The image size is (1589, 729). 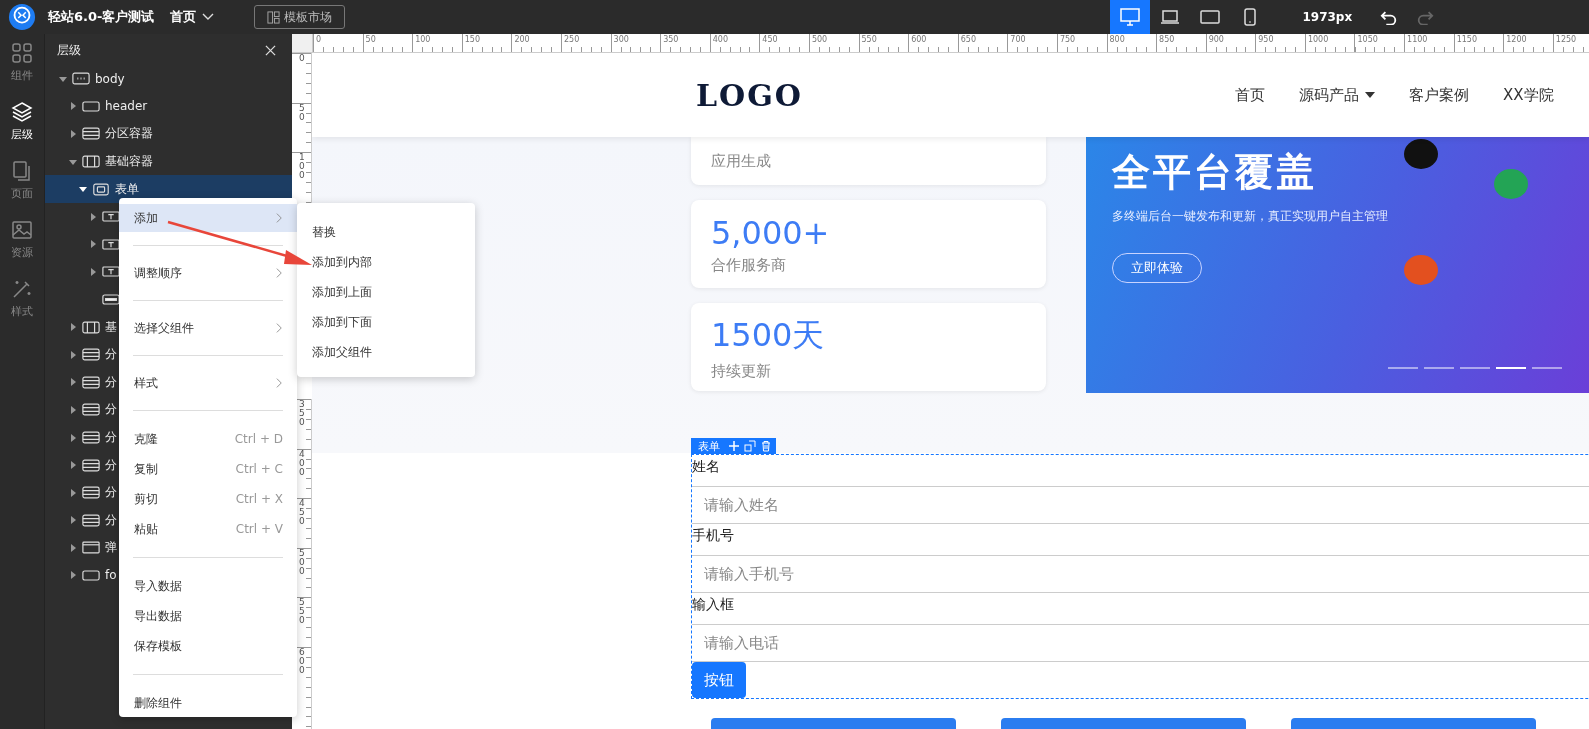 What do you see at coordinates (733, 446) in the screenshot?
I see `form-toolbar: 表单` at bounding box center [733, 446].